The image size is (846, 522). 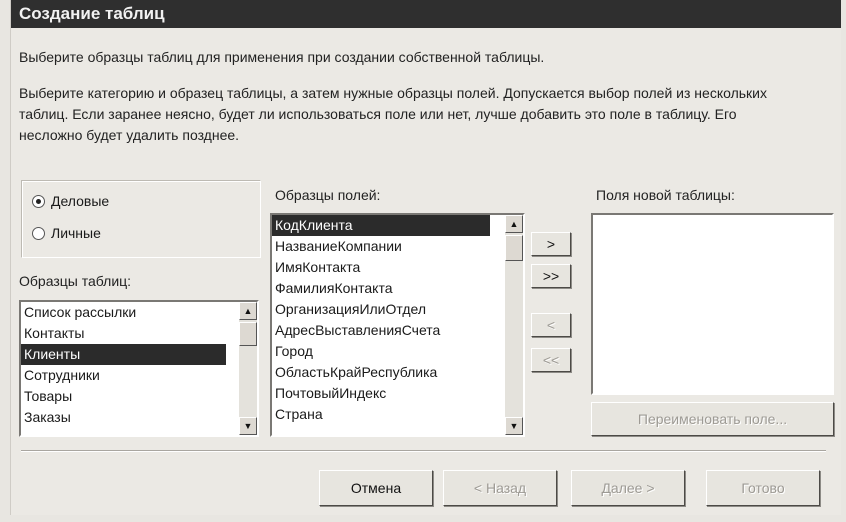 What do you see at coordinates (397, 414) in the screenshot?
I see `list-item: Страна` at bounding box center [397, 414].